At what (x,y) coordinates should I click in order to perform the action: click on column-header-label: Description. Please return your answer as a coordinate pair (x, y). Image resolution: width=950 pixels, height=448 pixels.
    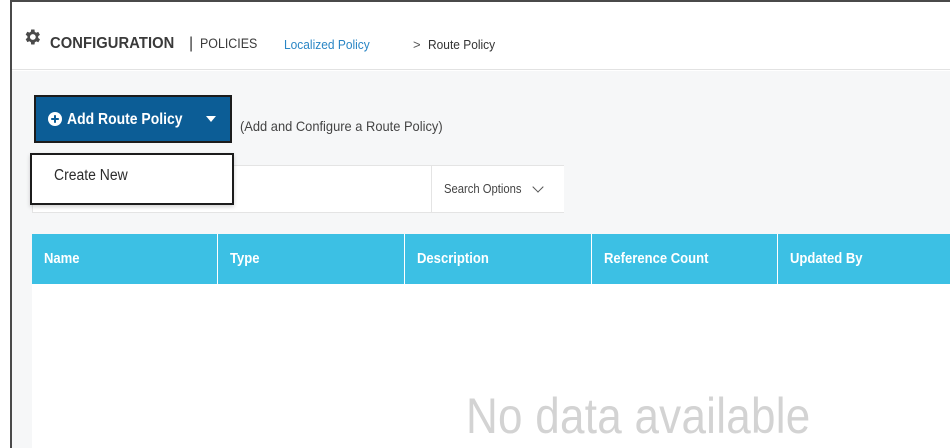
    Looking at the image, I should click on (453, 259).